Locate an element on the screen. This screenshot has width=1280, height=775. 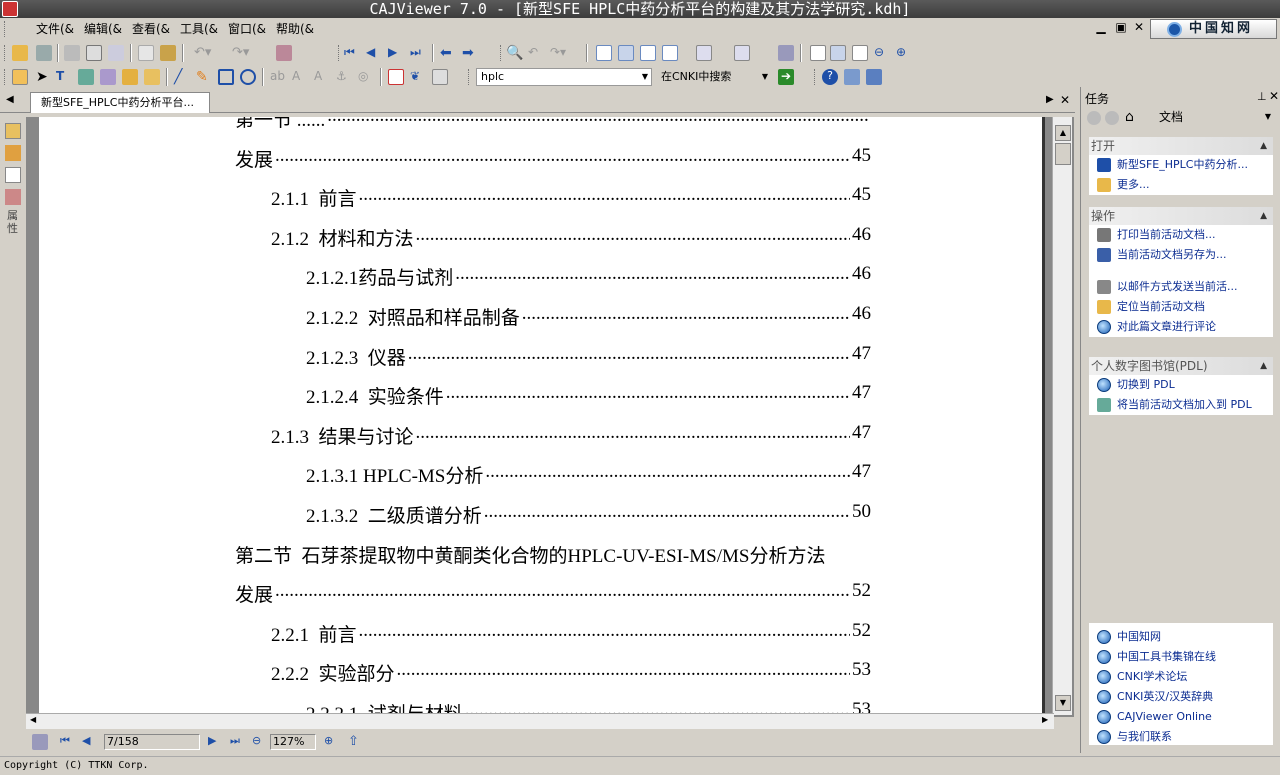
image-select-icon is located at coordinates (86, 77).